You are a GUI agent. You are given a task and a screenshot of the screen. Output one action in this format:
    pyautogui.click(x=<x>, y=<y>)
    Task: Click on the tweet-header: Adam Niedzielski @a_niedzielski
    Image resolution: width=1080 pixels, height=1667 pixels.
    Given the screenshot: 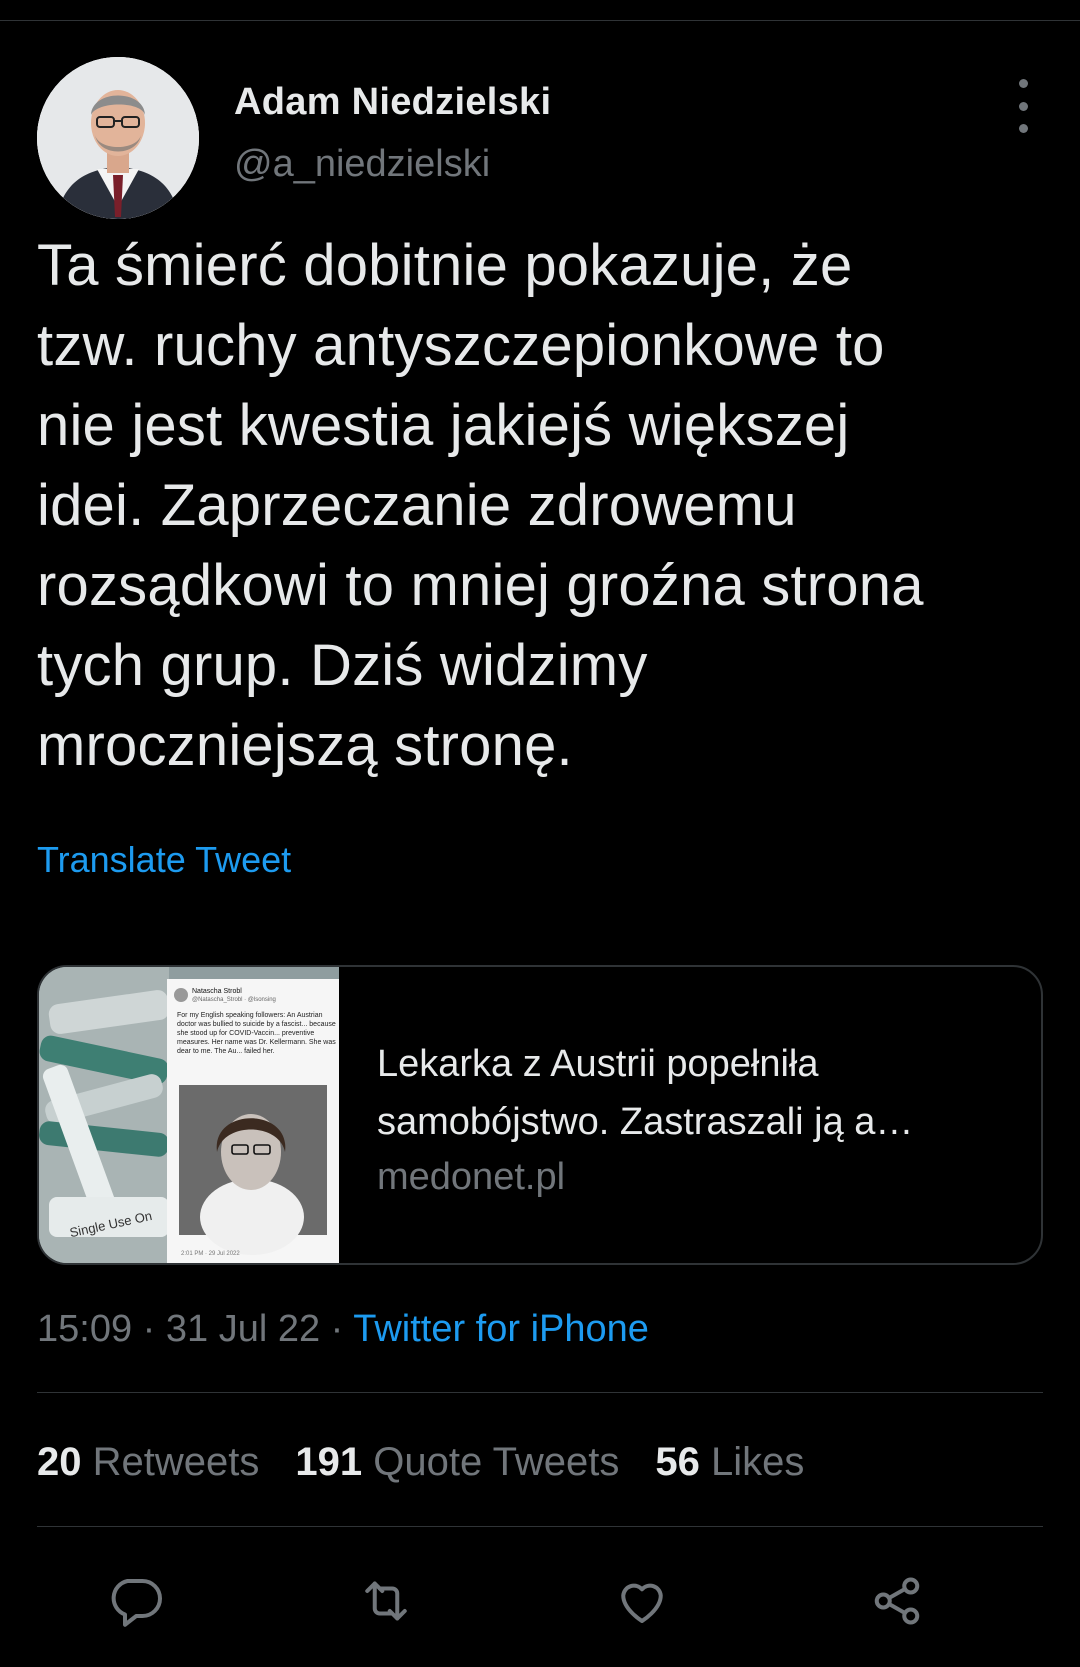 What is the action you would take?
    pyautogui.click(x=540, y=138)
    